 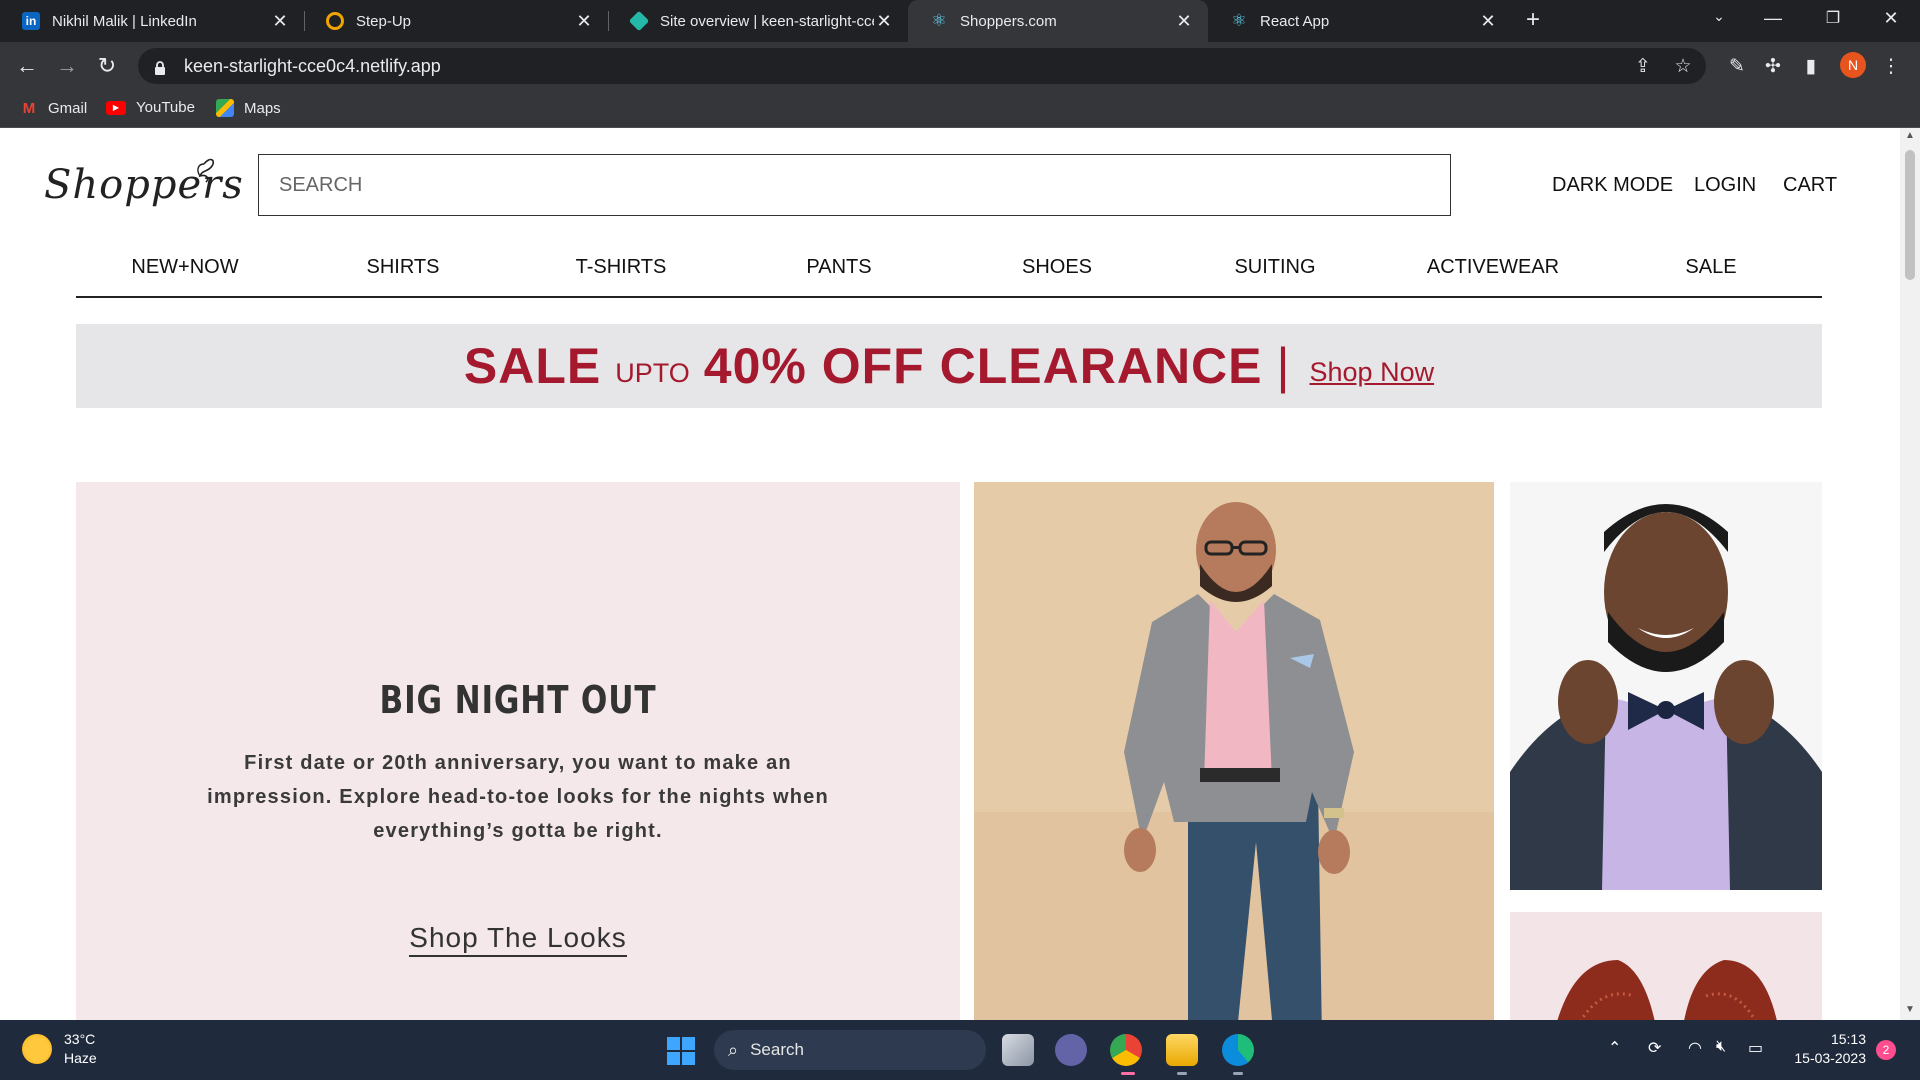 I want to click on tab-linkedin: in Nikhil Malik | LinkedIn ✕, so click(x=152, y=21).